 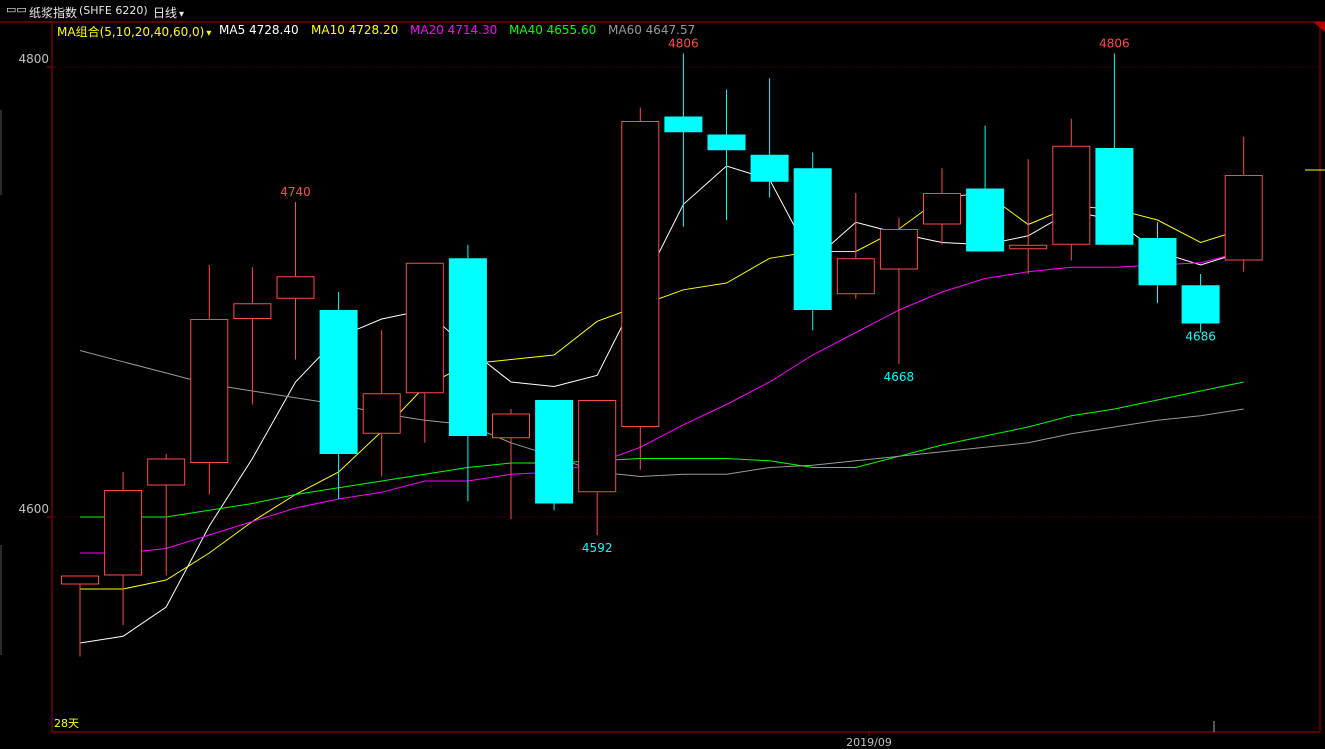 What do you see at coordinates (597, 548) in the screenshot?
I see `extreme-label: 4592` at bounding box center [597, 548].